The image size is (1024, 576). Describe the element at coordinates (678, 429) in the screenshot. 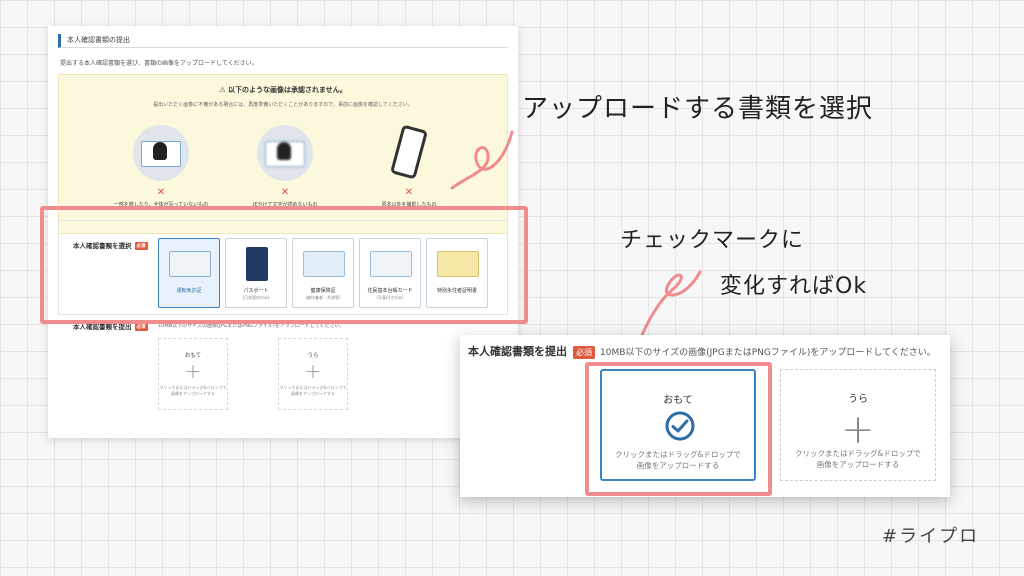

I see `uploaded-highlight-frame` at that location.